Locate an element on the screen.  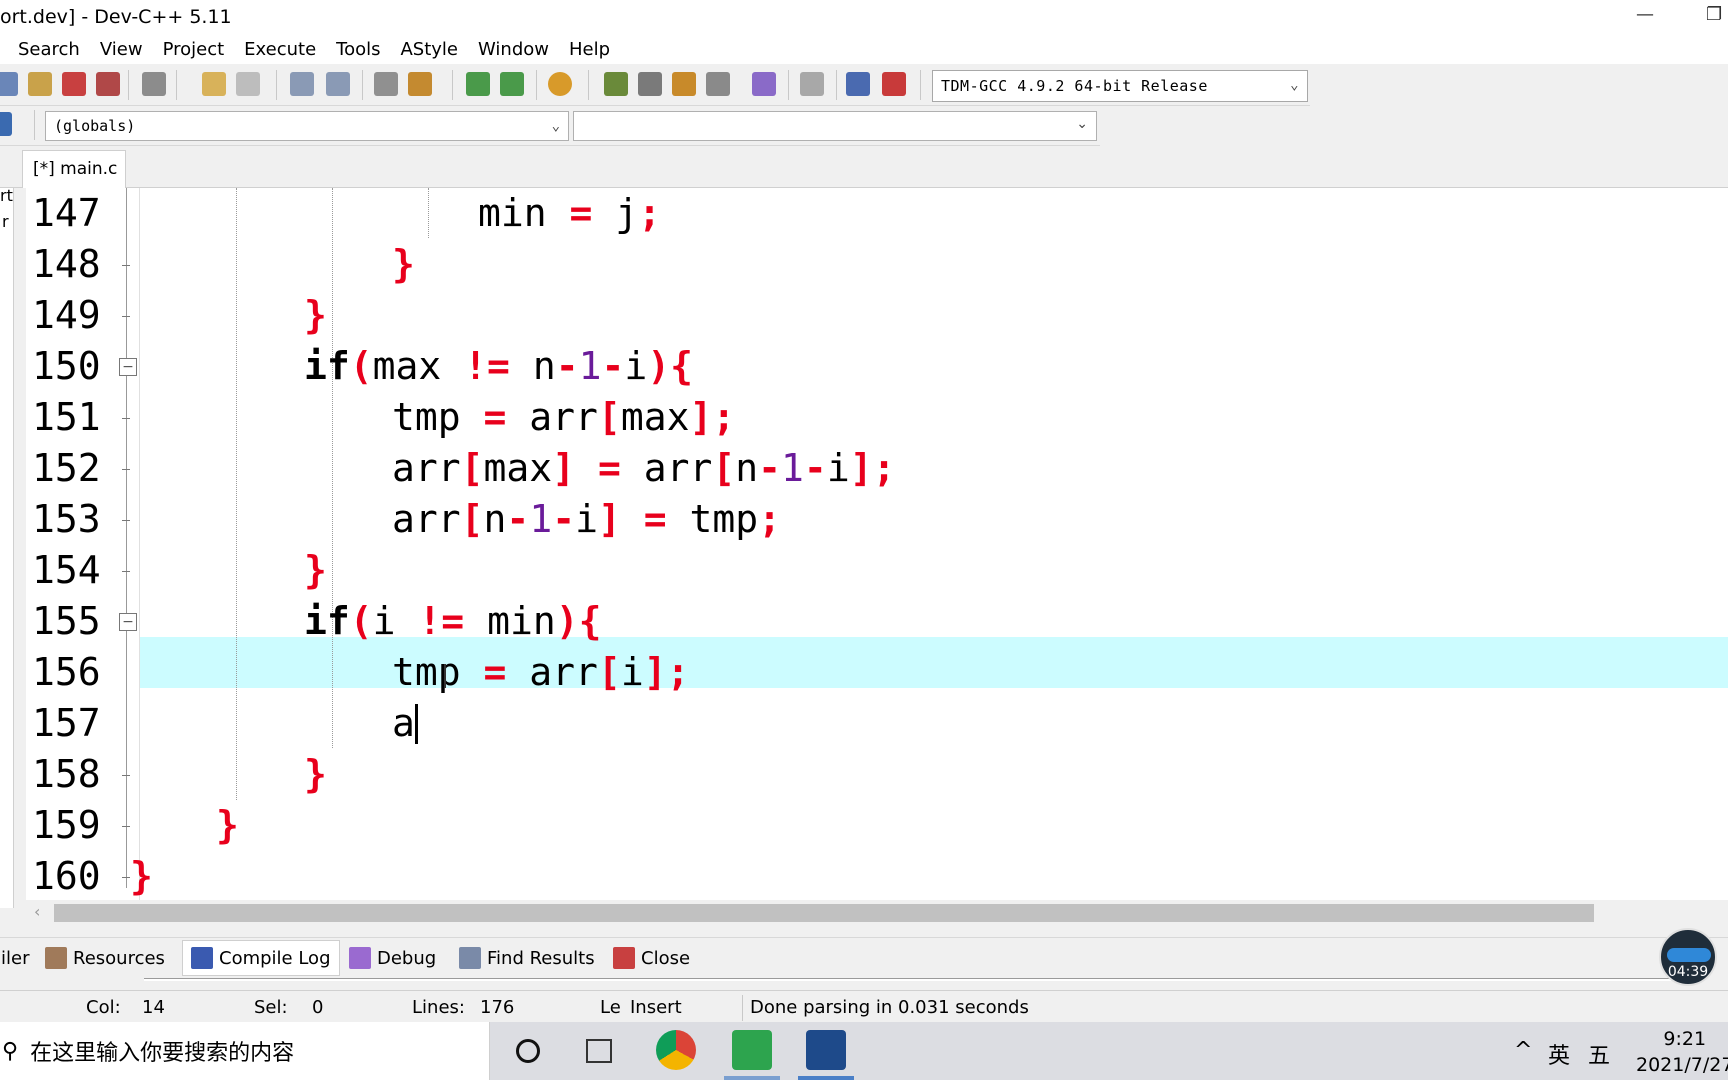
tab-close-label: Close is located at coordinates (666, 958).